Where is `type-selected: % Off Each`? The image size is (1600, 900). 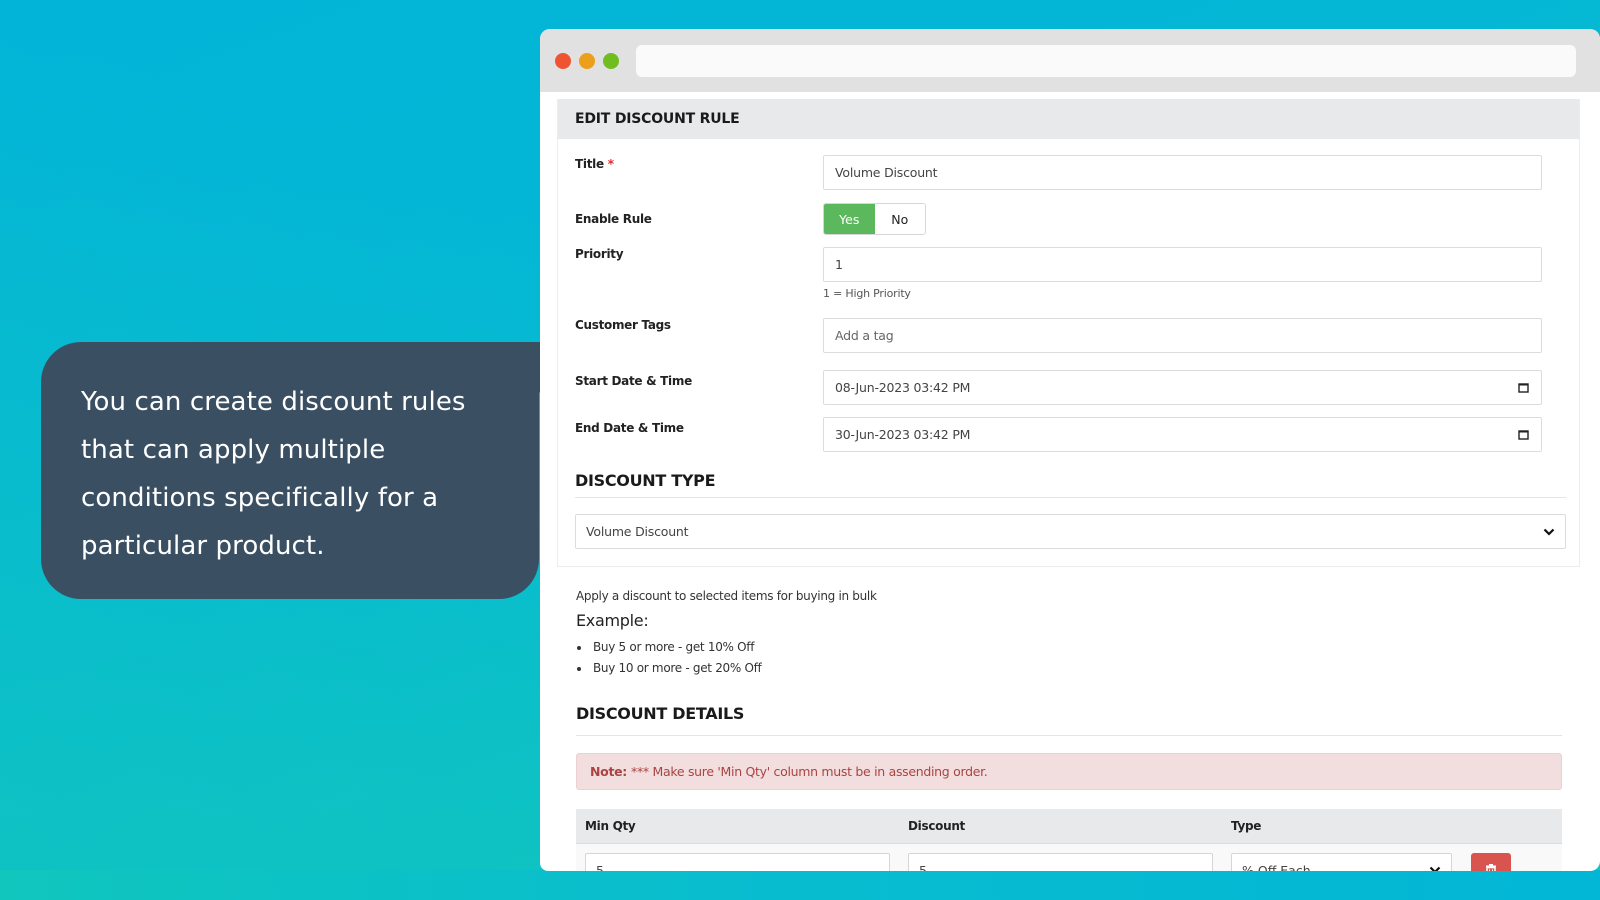 type-selected: % Off Each is located at coordinates (1276, 867).